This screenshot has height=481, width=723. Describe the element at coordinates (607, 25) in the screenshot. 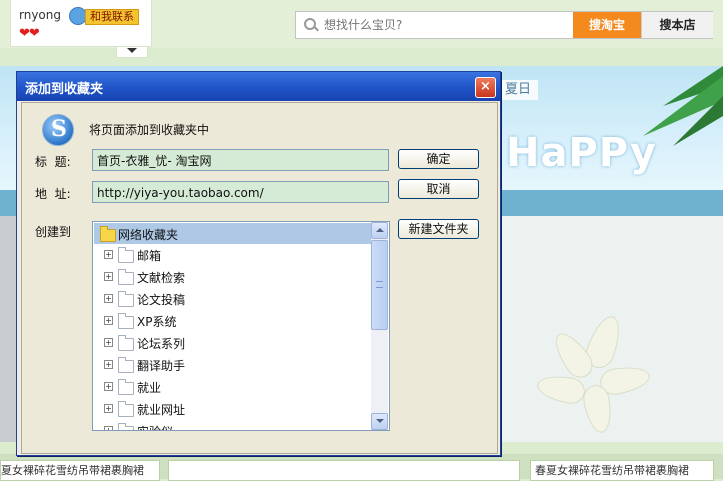

I see `search-taobao-button: 搜淘宝` at that location.